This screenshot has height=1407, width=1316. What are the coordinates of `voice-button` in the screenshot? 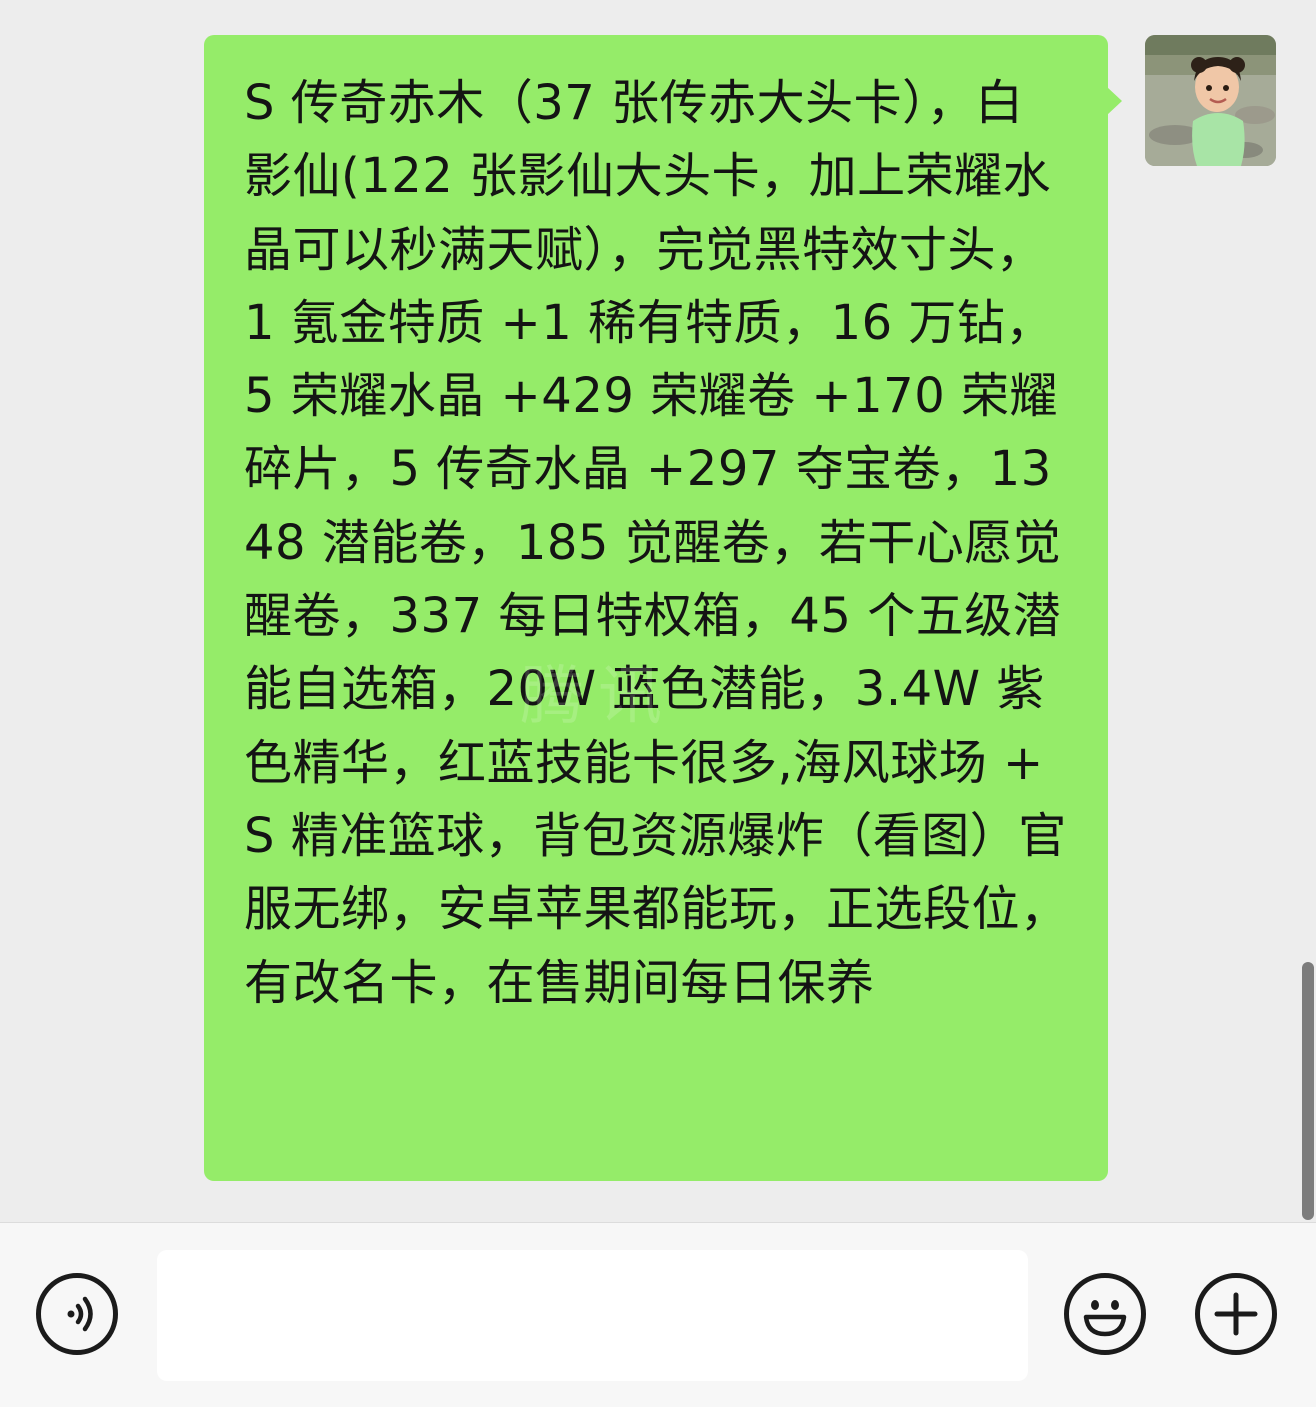 It's located at (77, 1314).